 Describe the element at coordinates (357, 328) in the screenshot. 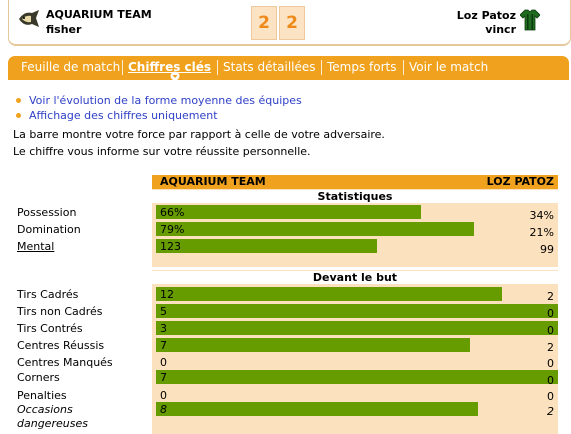

I see `bar-tirs-contres` at that location.